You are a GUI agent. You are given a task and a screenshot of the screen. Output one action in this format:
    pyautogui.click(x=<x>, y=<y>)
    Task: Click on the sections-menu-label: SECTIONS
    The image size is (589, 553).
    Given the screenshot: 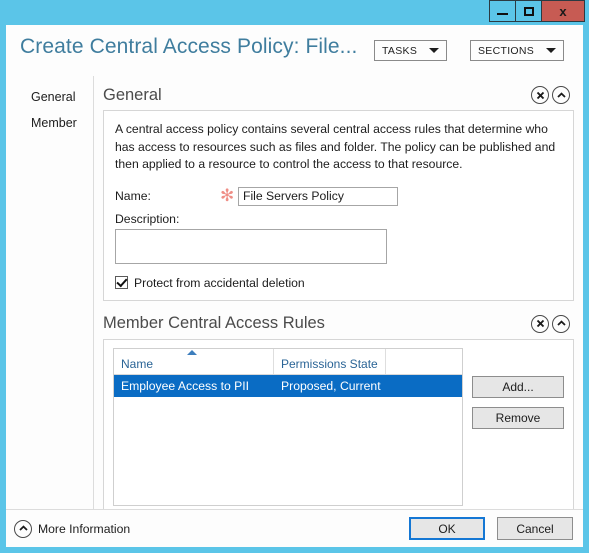 What is the action you would take?
    pyautogui.click(x=506, y=50)
    